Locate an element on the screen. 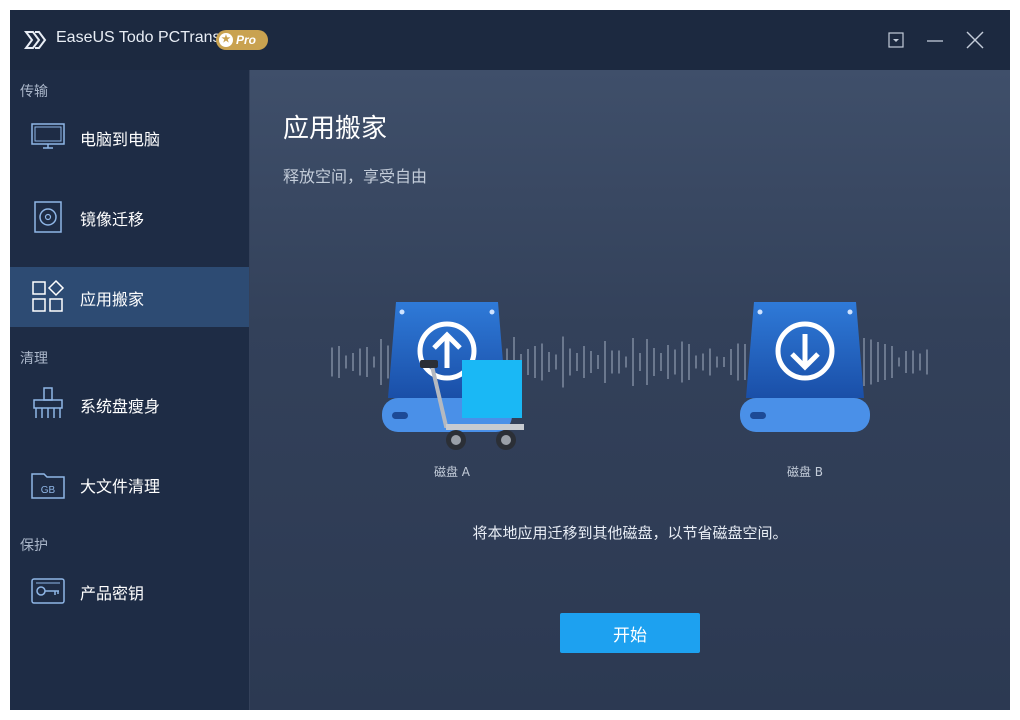 Image resolution: width=1020 pixels, height=720 pixels. dropdown-icon is located at coordinates (896, 40).